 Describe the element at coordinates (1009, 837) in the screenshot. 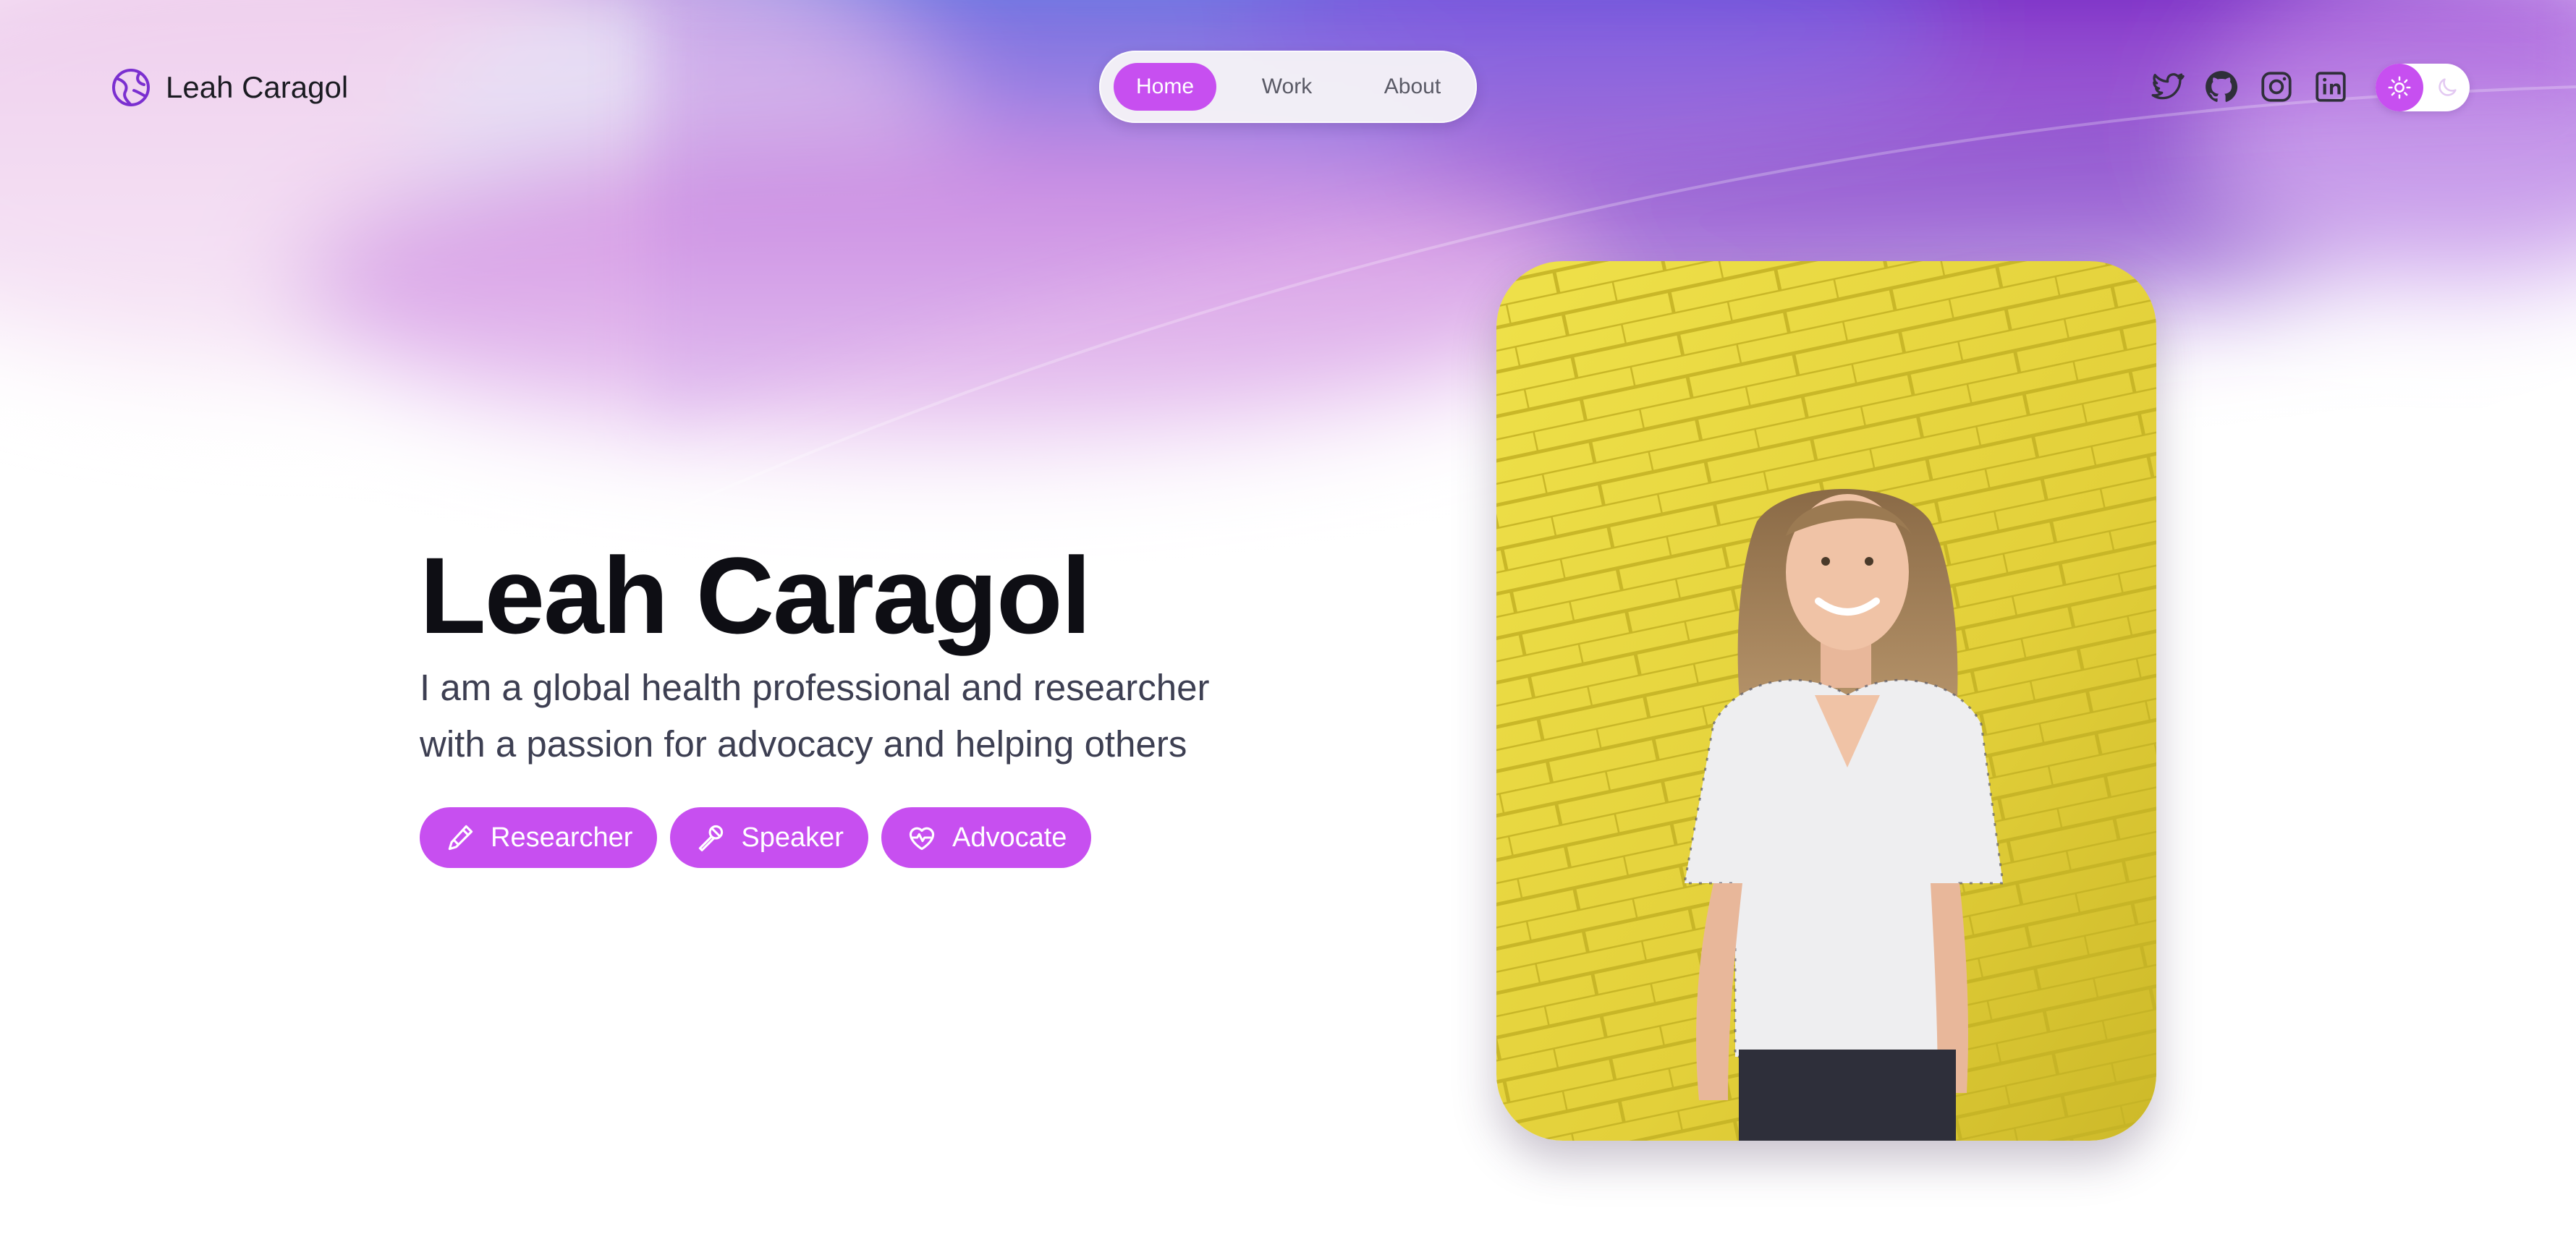

I see `tag-label: Advocate` at that location.